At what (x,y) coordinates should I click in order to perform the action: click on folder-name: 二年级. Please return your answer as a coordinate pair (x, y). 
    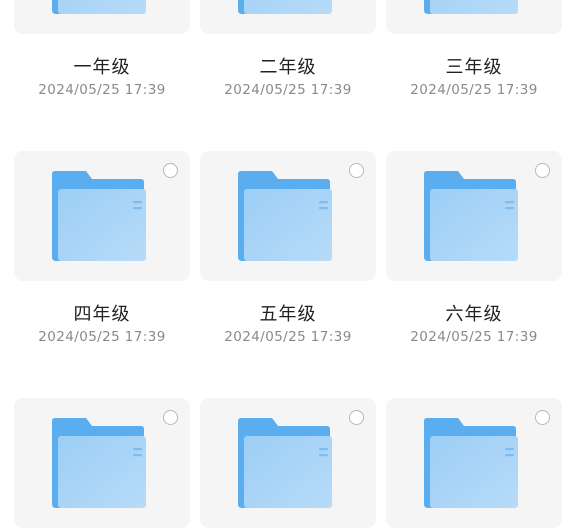
    Looking at the image, I should click on (288, 67).